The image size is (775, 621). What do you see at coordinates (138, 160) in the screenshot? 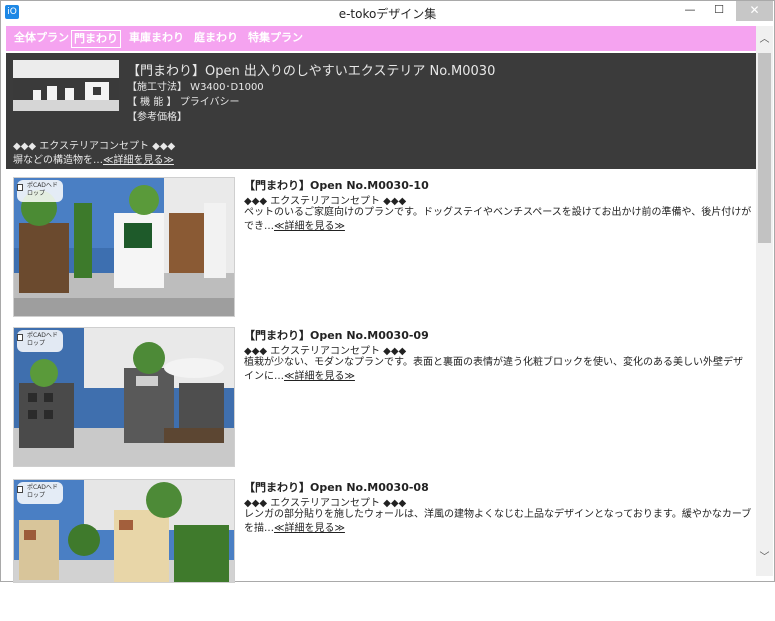
I see `featured-detail-link: ≪詳細を見る≫` at bounding box center [138, 160].